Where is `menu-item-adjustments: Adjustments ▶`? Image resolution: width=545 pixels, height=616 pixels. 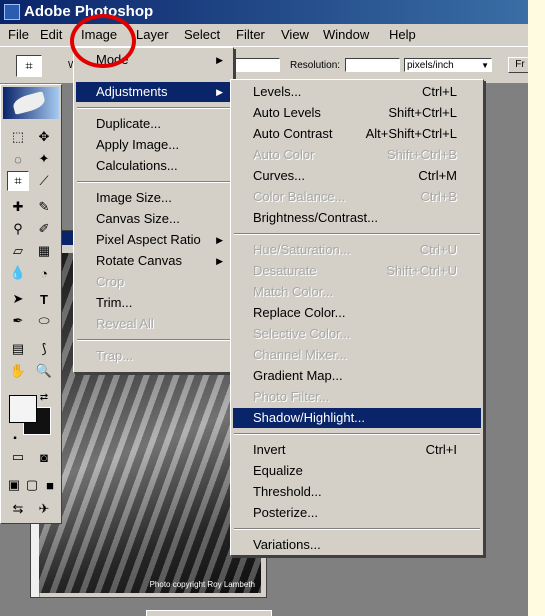 menu-item-adjustments: Adjustments ▶ is located at coordinates (153, 92).